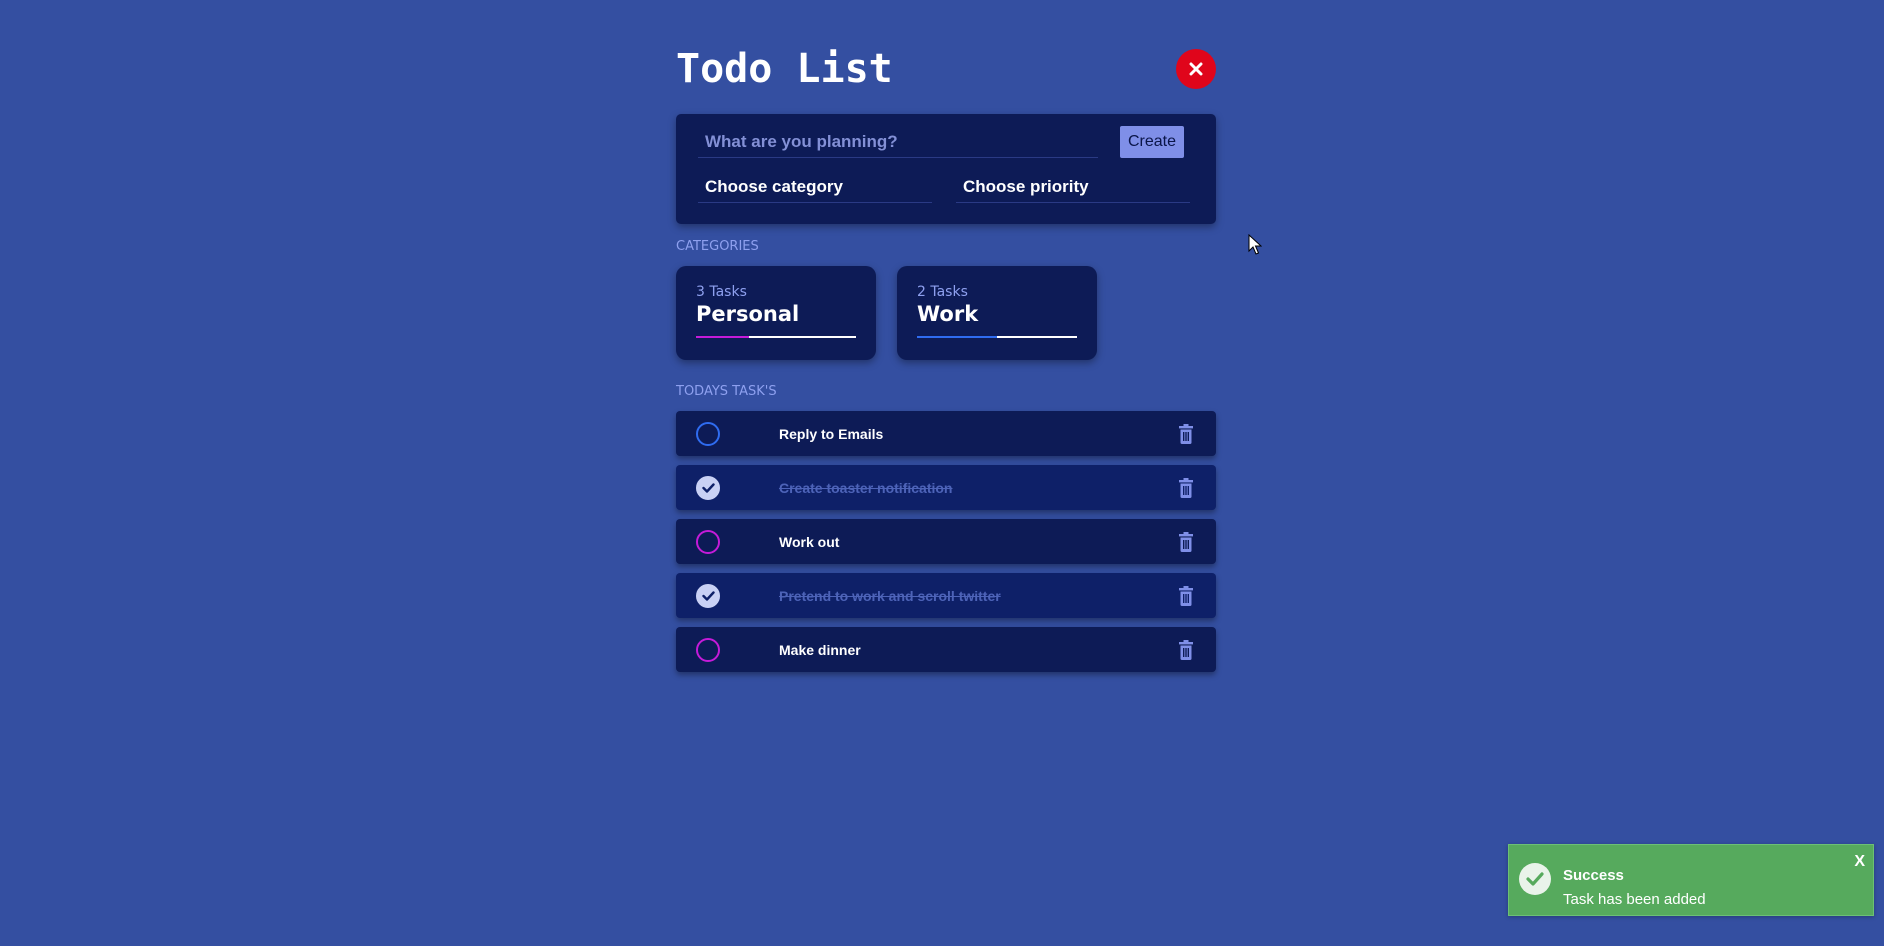 This screenshot has width=1884, height=946. What do you see at coordinates (946, 69) in the screenshot?
I see `header: Todo List` at bounding box center [946, 69].